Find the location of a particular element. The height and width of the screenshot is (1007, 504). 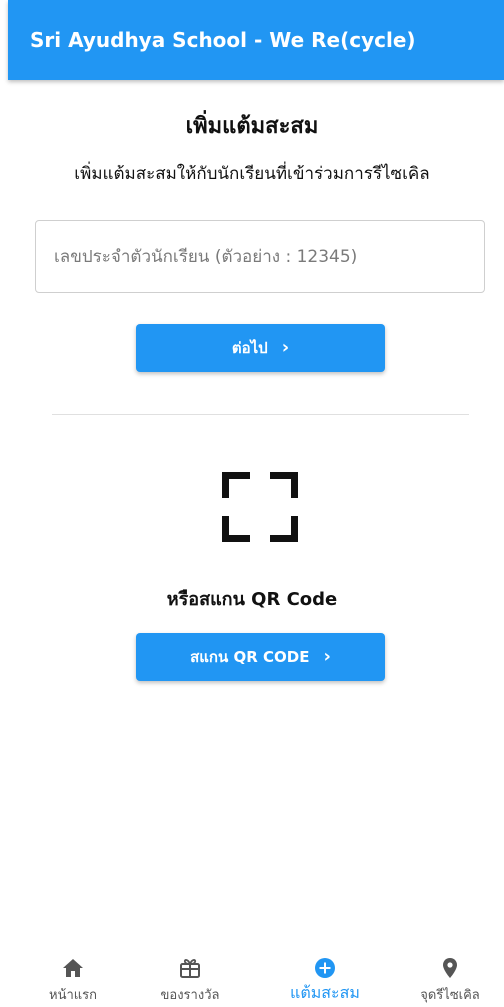

nav-item-rewards: ของรางวัล is located at coordinates (190, 977).